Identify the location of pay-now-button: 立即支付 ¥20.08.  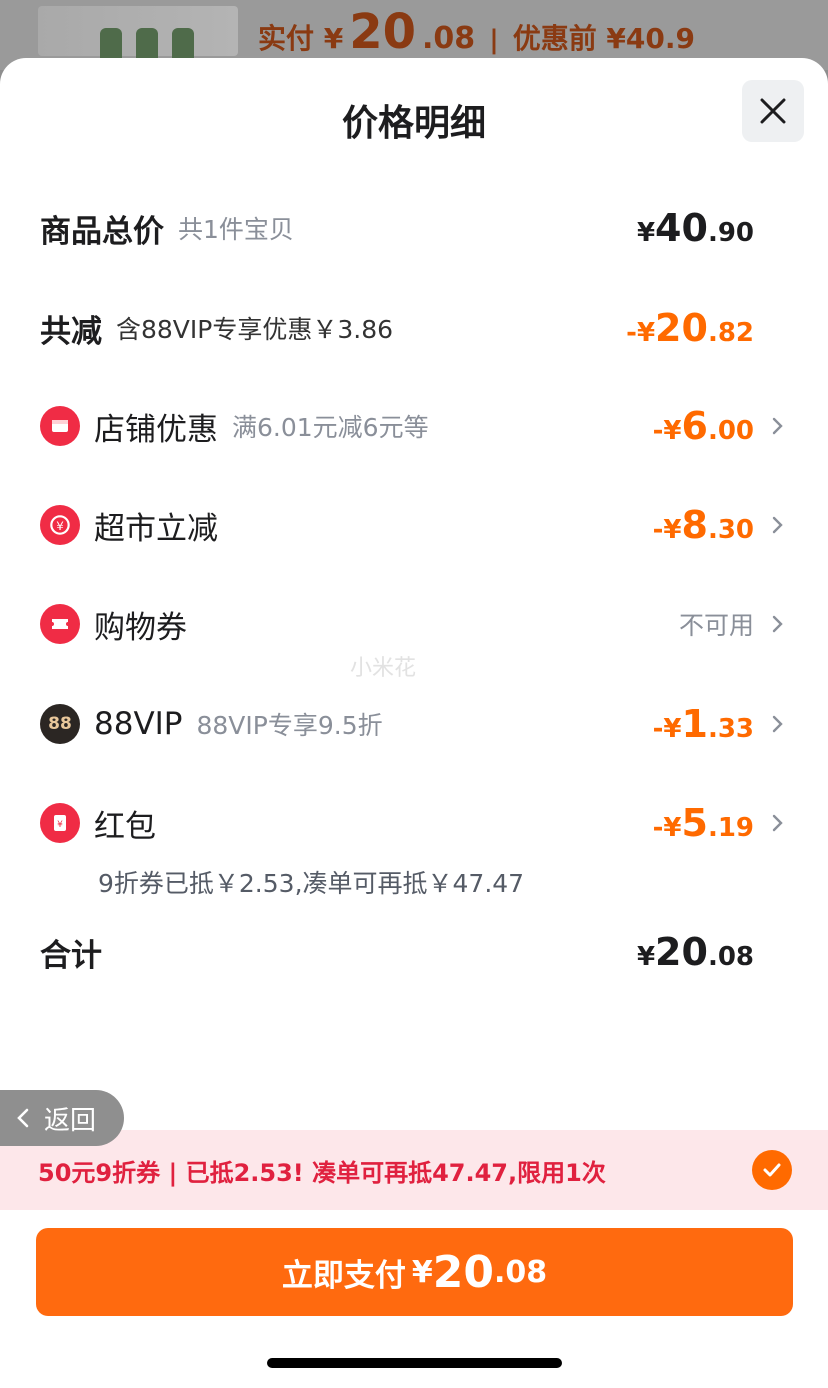
(414, 1272).